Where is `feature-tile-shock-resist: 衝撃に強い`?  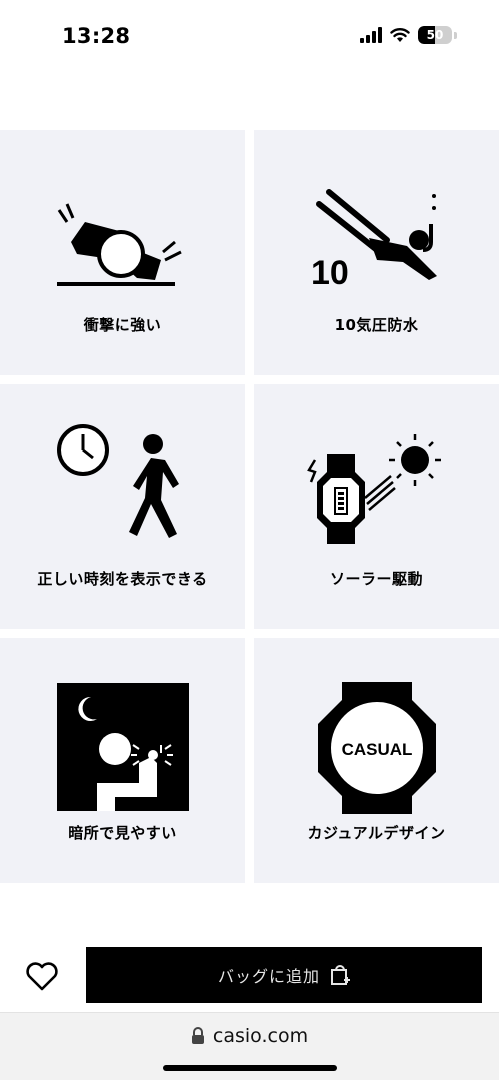 feature-tile-shock-resist: 衝撃に強い is located at coordinates (122, 252).